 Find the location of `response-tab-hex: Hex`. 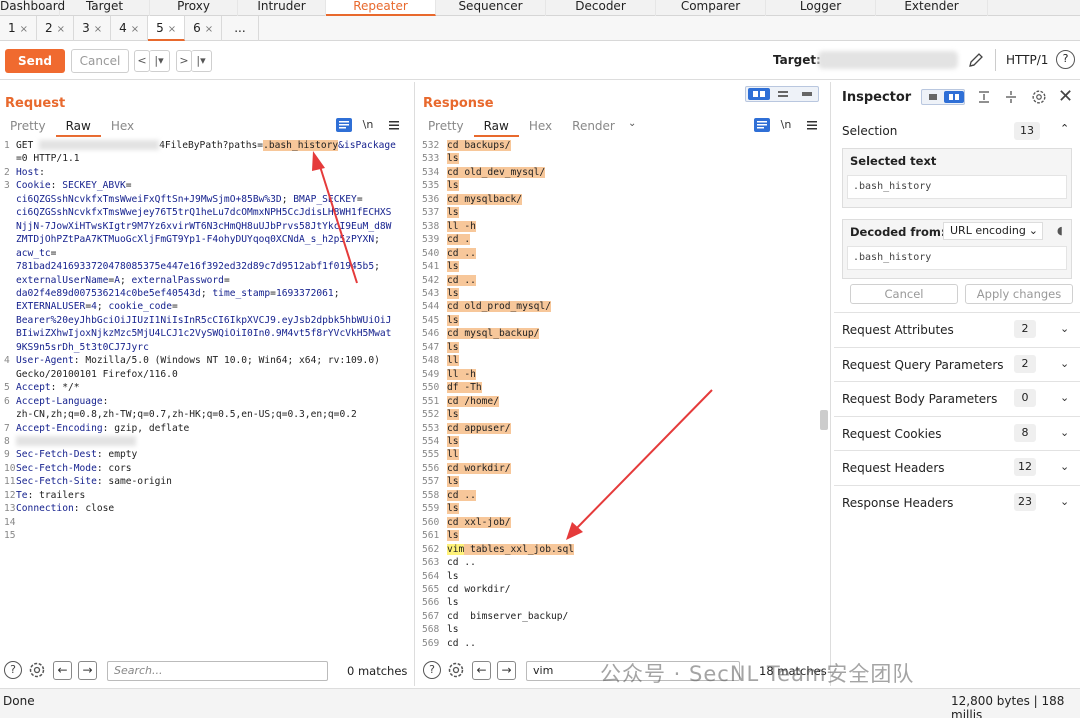

response-tab-hex: Hex is located at coordinates (540, 126).